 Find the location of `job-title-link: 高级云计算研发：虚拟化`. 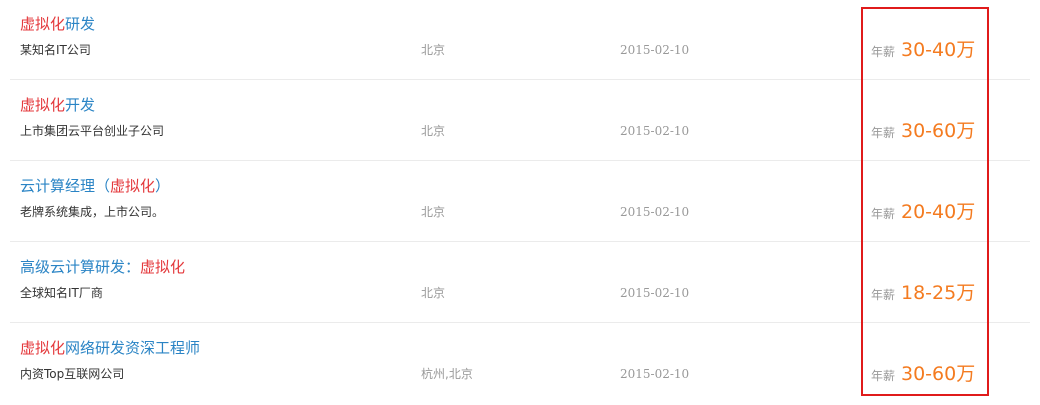

job-title-link: 高级云计算研发：虚拟化 is located at coordinates (102, 267).